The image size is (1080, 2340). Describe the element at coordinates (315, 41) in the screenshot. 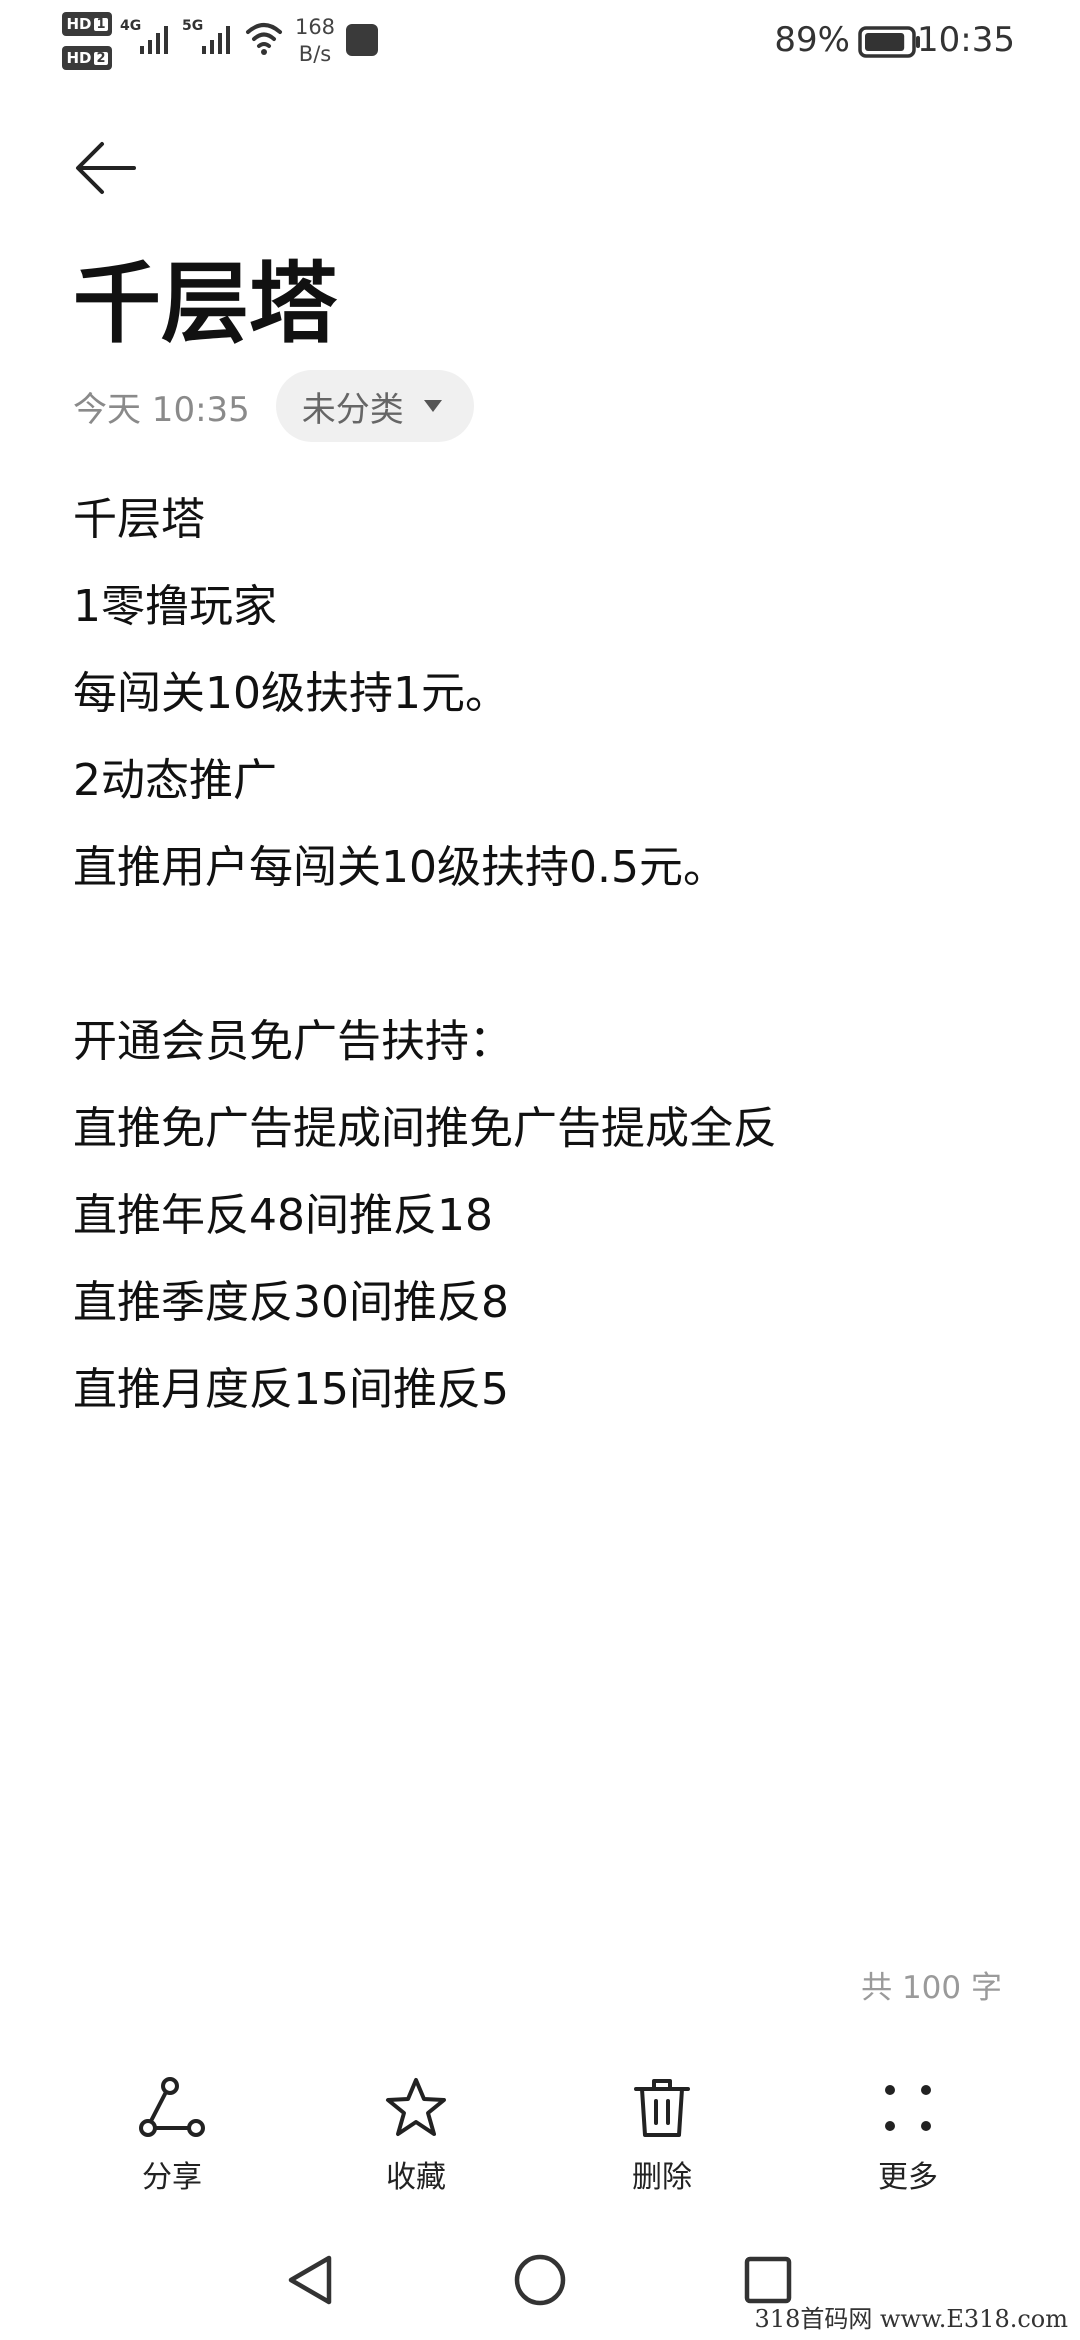

I see `network-speed: 168 B/s` at that location.